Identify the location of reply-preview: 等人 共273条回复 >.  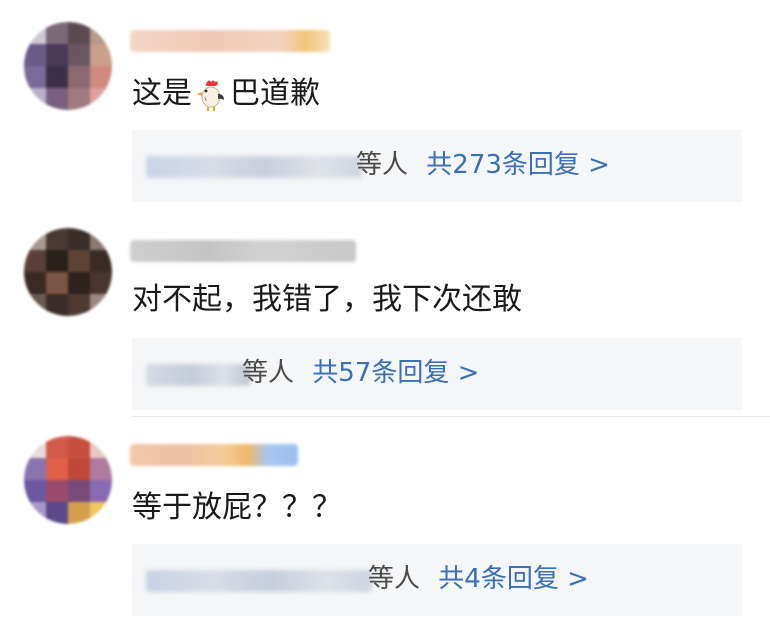
(437, 166).